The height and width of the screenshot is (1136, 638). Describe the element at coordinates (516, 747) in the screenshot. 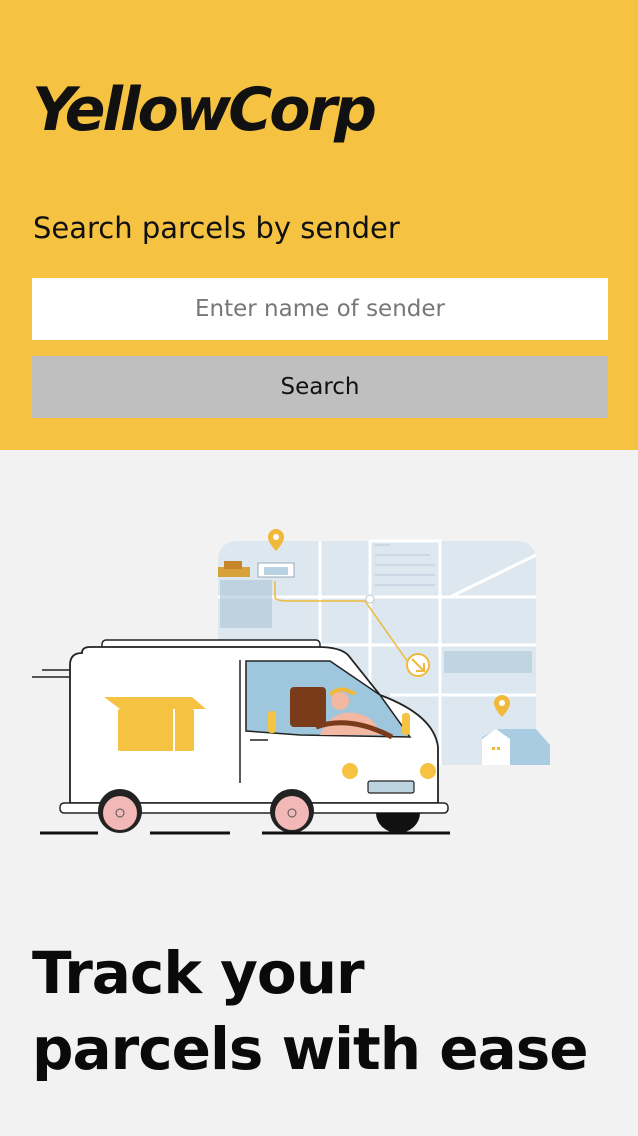

I see `house-icon` at that location.